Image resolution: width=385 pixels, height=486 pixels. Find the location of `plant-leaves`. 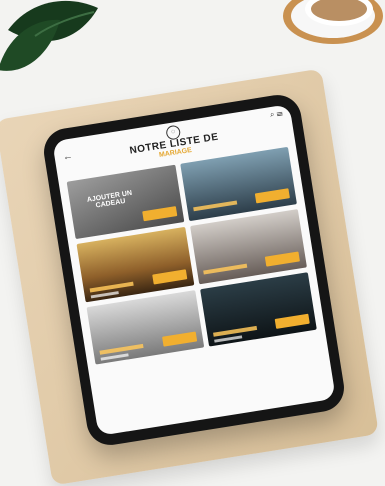

plant-leaves is located at coordinates (49, 35).